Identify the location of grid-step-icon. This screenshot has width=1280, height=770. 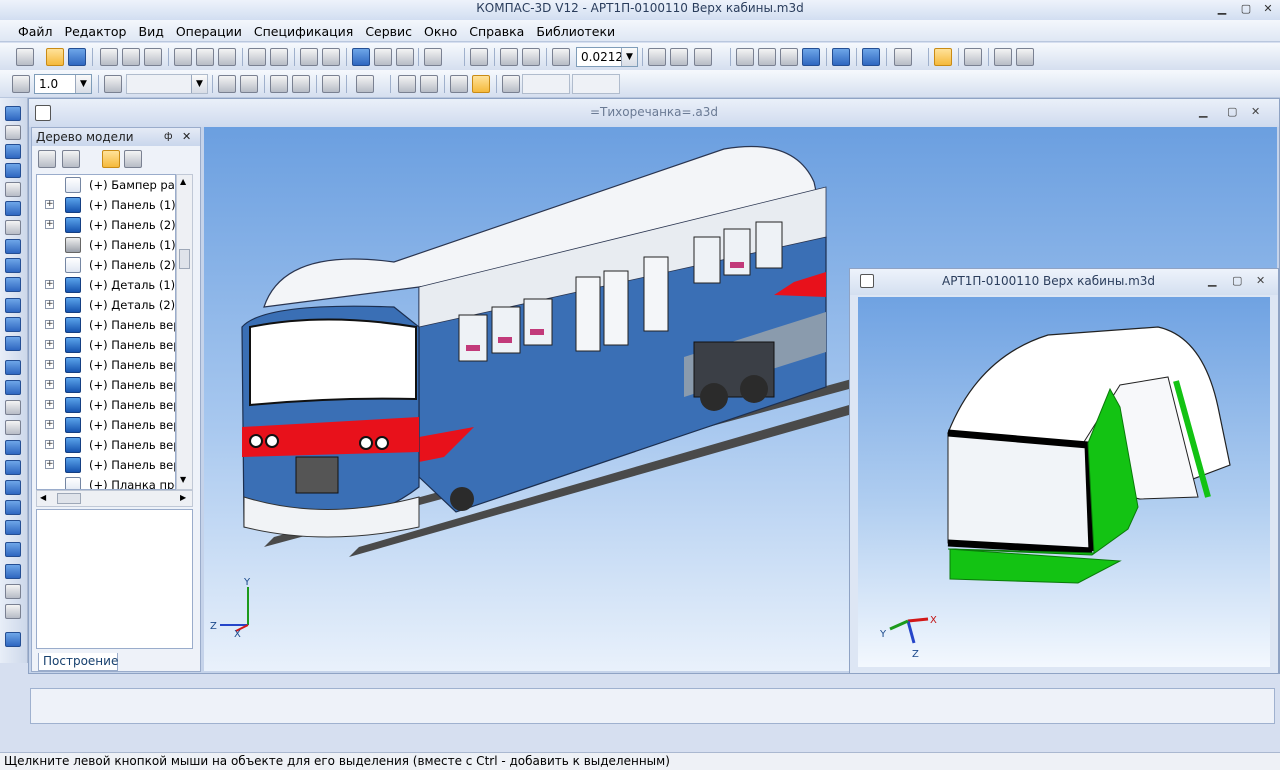
(21, 84).